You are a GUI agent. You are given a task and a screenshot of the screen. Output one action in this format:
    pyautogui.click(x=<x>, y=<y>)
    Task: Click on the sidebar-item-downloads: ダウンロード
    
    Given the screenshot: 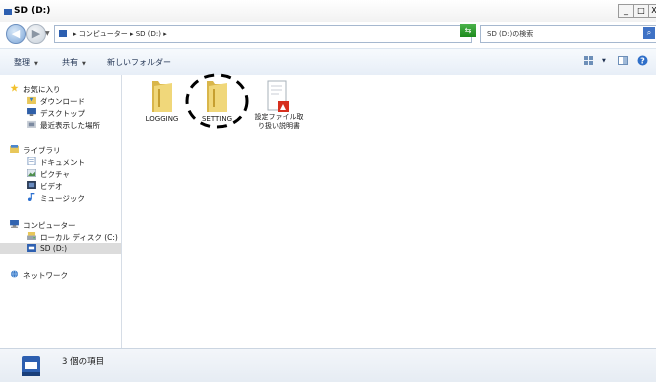 What is the action you would take?
    pyautogui.click(x=60, y=100)
    